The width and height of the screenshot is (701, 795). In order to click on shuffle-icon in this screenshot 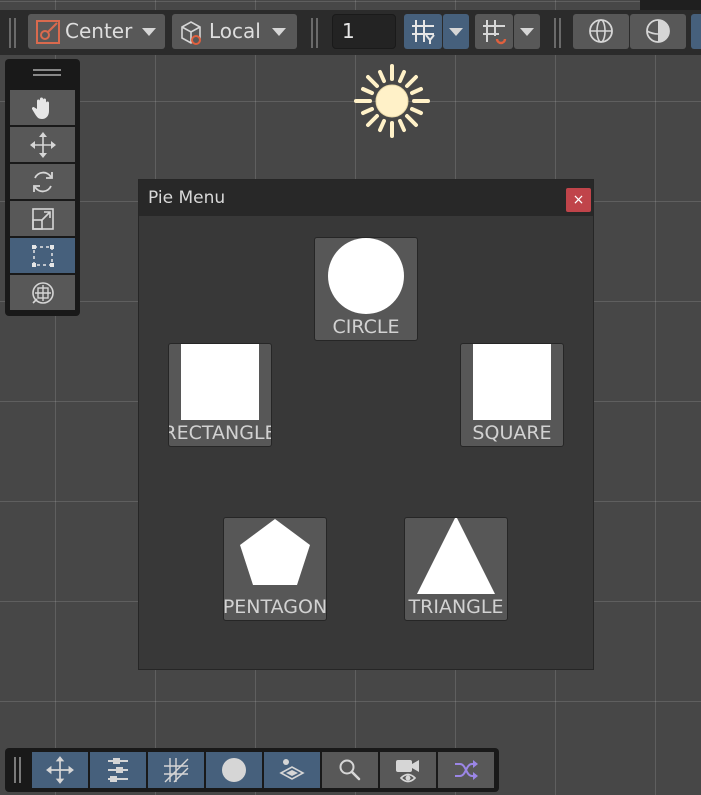, I will do `click(466, 770)`.